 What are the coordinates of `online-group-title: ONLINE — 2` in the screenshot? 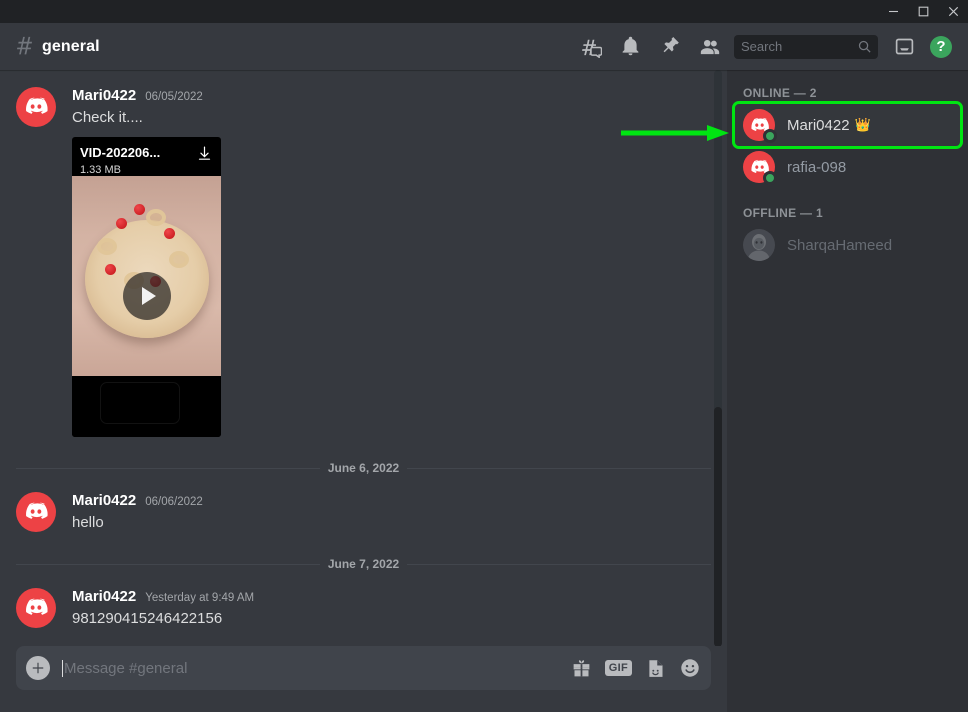 It's located at (780, 93).